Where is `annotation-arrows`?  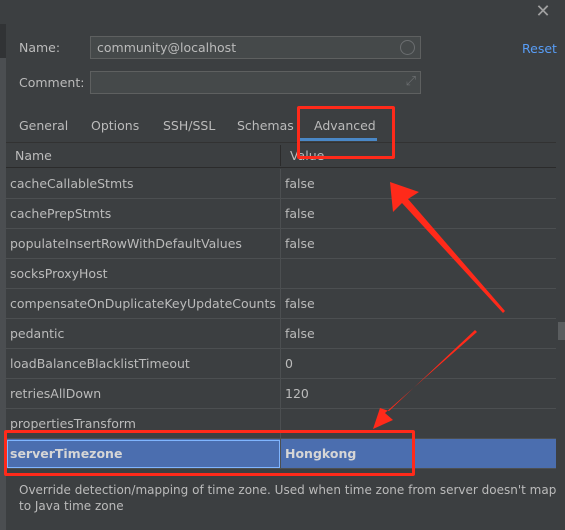
annotation-arrows is located at coordinates (439, 305).